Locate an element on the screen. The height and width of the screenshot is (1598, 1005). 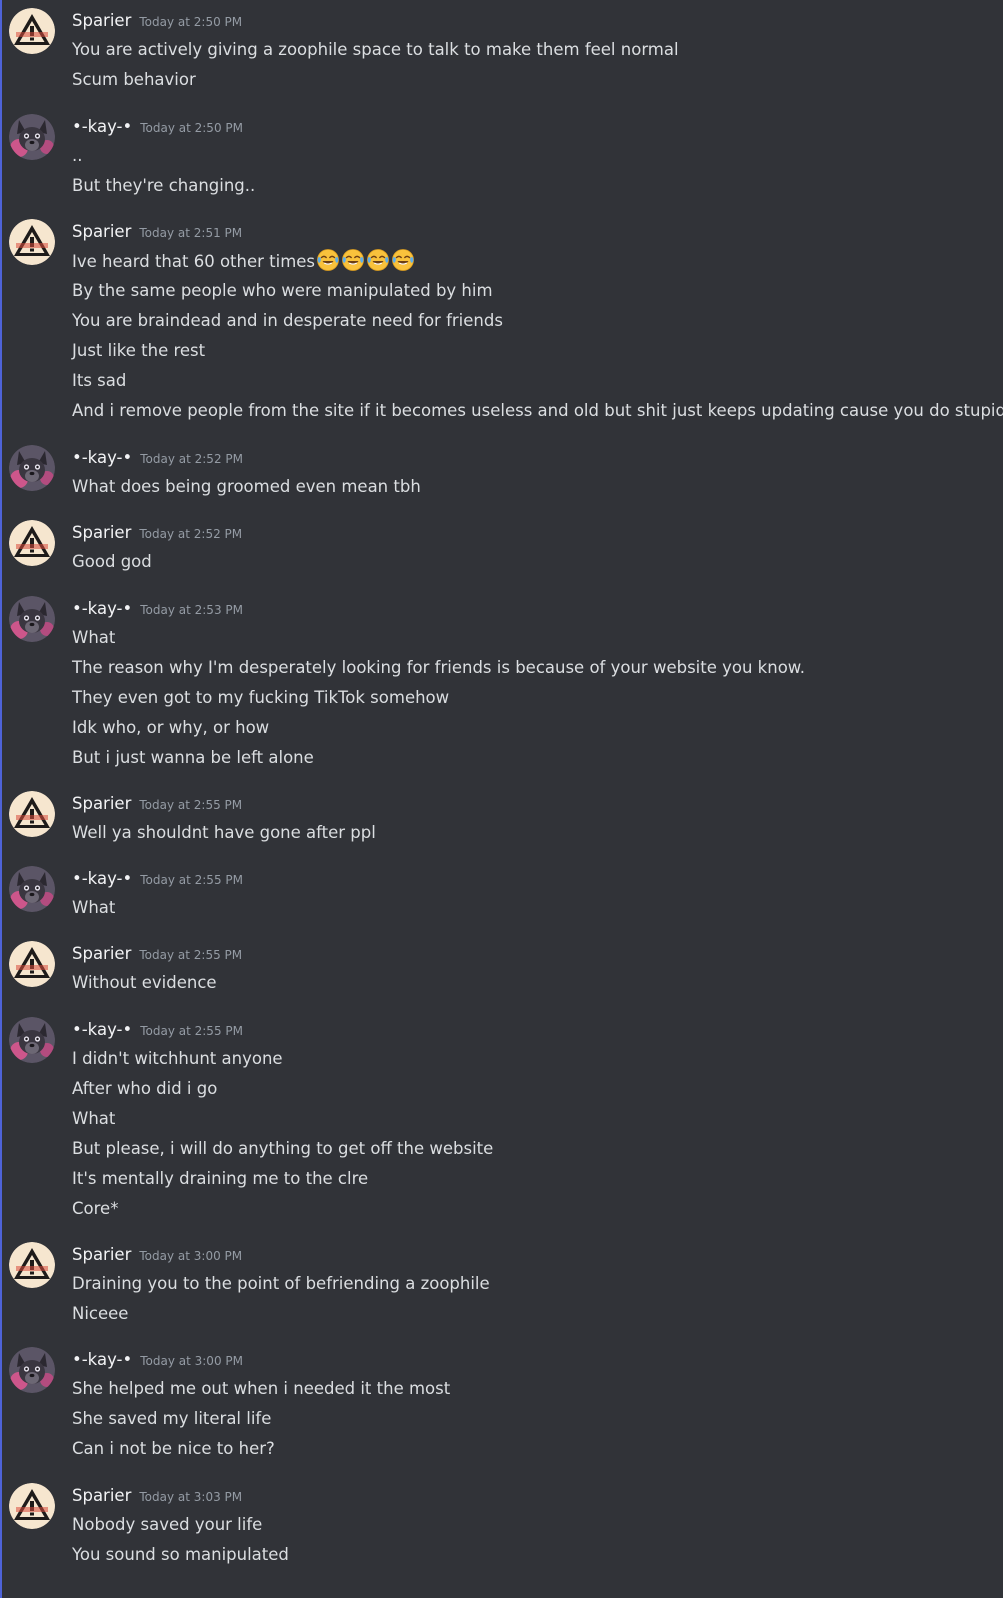
message-text: Scum behavior is located at coordinates (134, 79).